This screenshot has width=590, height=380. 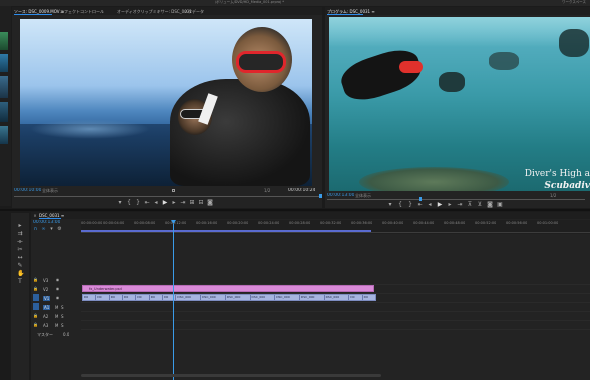 I want to click on timeline-scrollbar, so click(x=231, y=375).